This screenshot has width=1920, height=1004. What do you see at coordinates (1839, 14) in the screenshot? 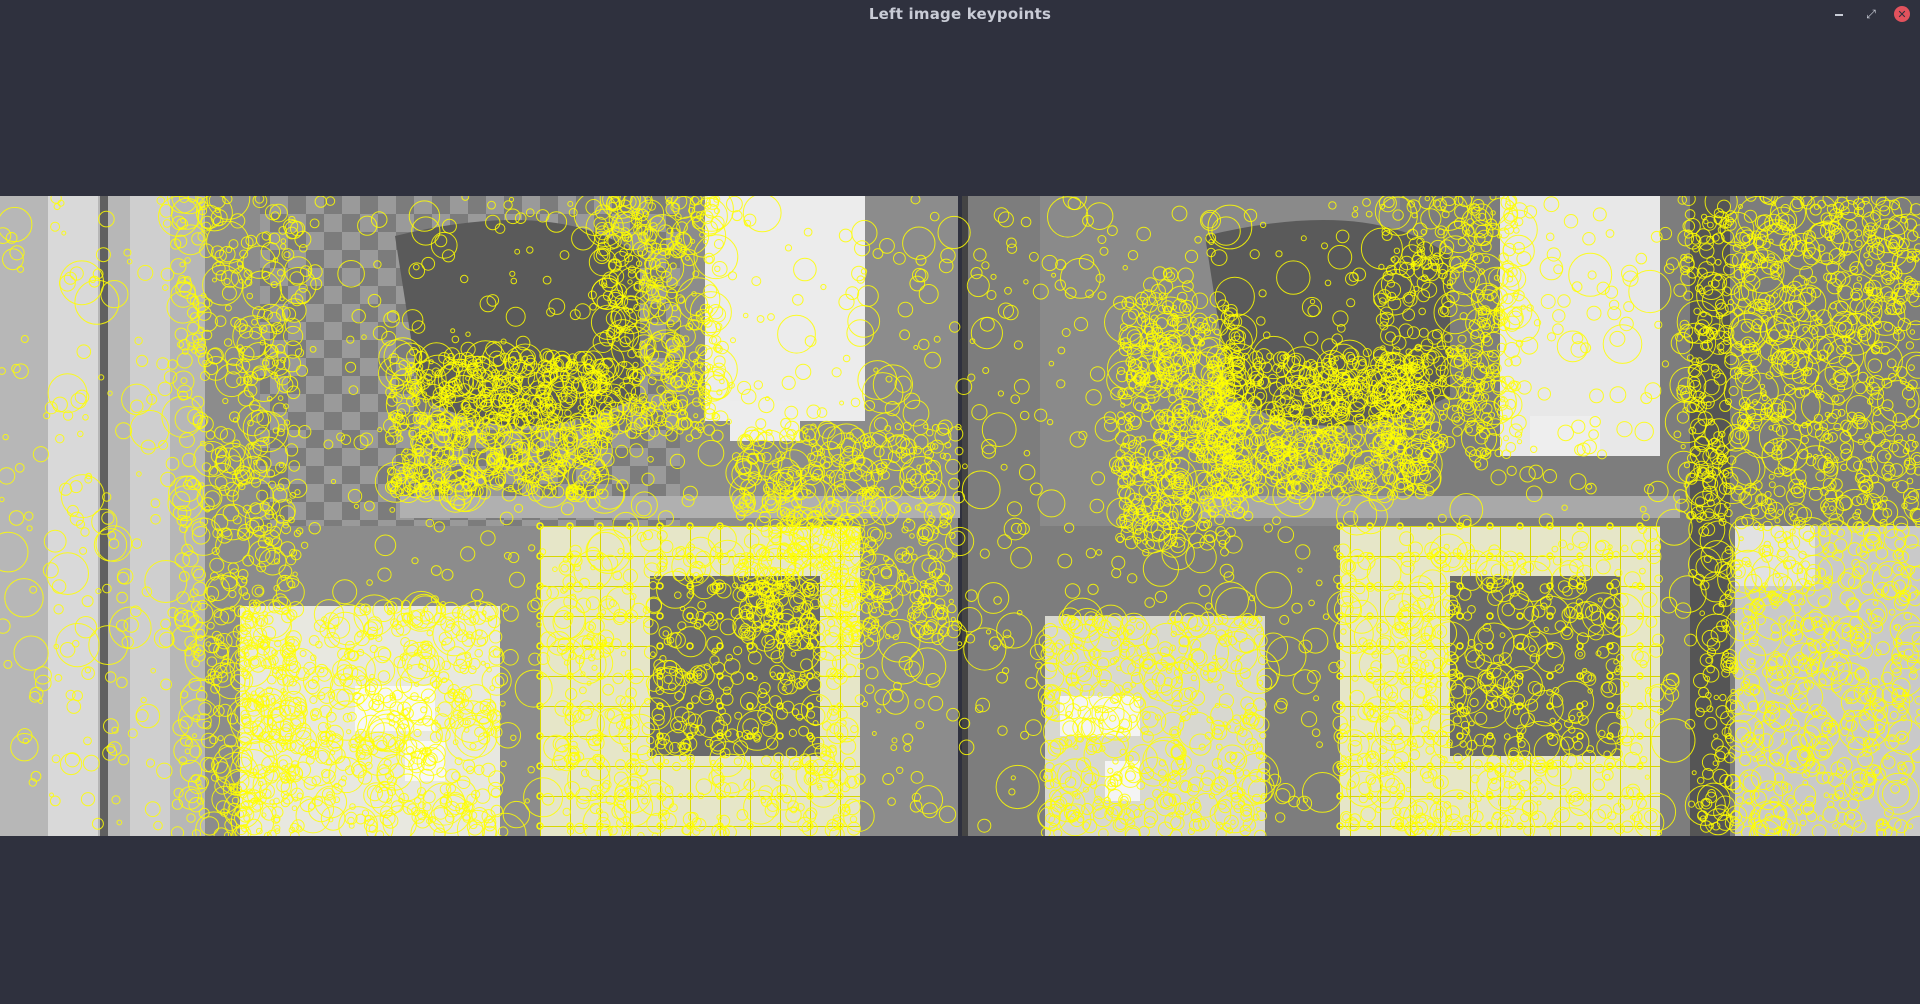
I see `minimize-icon` at bounding box center [1839, 14].